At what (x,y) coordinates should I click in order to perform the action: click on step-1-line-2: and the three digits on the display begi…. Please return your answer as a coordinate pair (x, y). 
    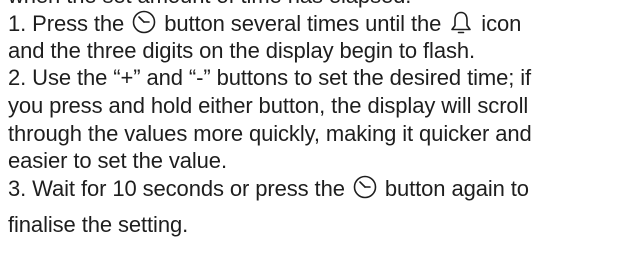
    Looking at the image, I should click on (241, 50).